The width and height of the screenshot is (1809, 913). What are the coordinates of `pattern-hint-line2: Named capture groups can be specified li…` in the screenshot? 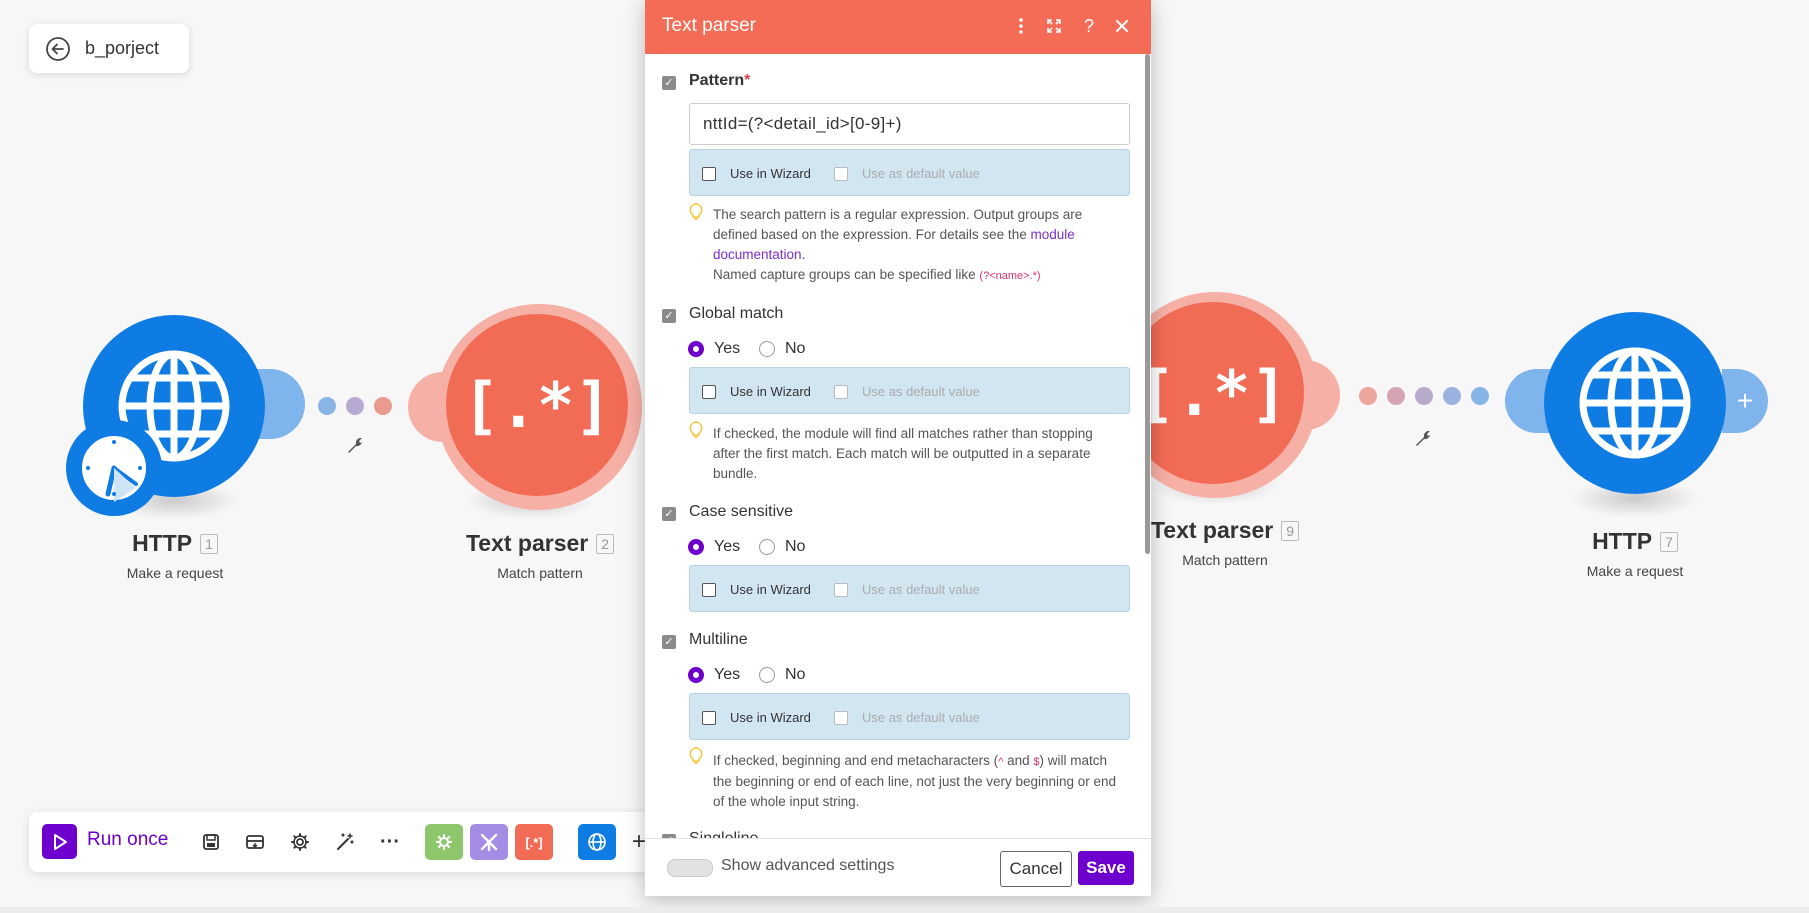 It's located at (844, 274).